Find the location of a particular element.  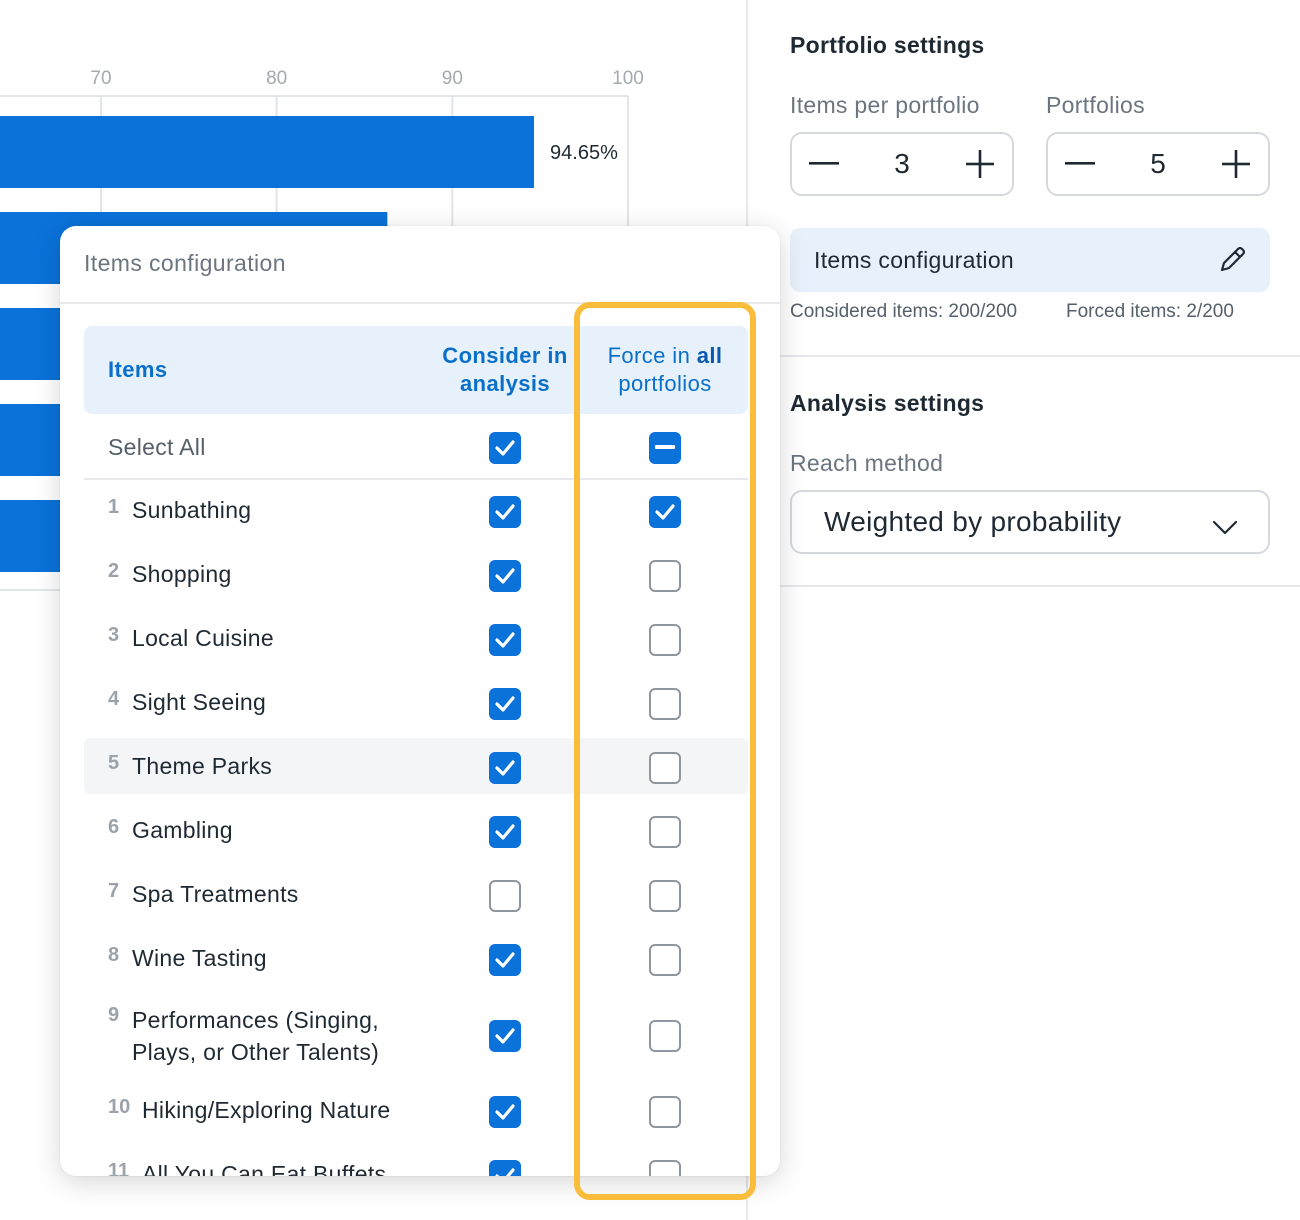

item-label-line: Spa Treatments is located at coordinates (215, 894).